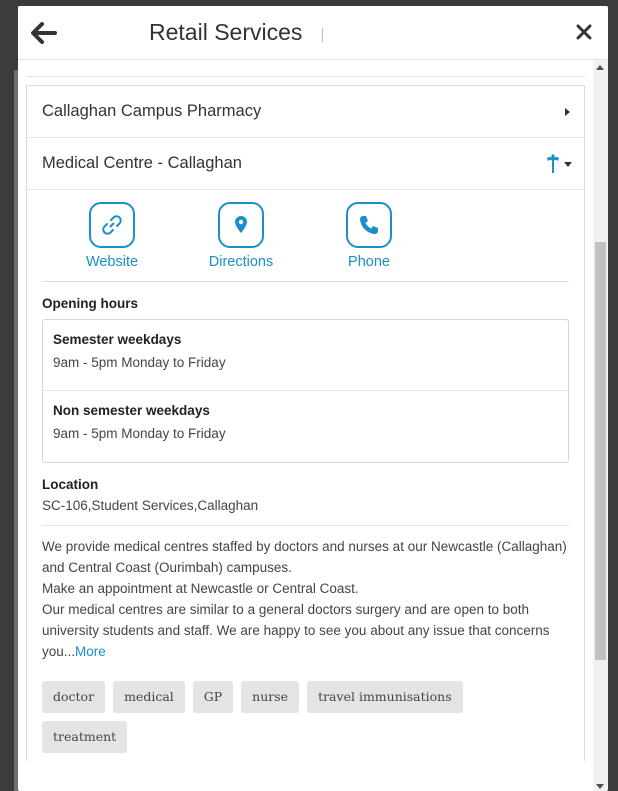  Describe the element at coordinates (613, 395) in the screenshot. I see `background-page-edge-right` at that location.